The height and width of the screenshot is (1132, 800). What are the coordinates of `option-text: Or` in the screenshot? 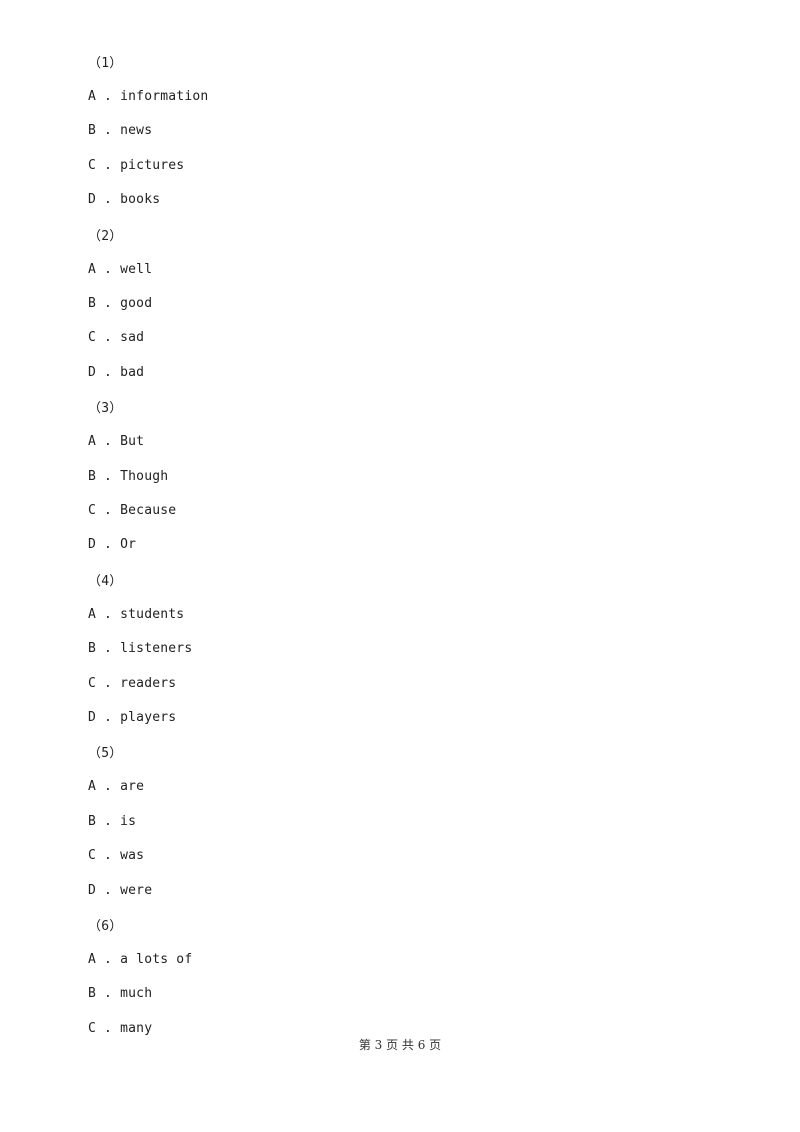 It's located at (128, 545).